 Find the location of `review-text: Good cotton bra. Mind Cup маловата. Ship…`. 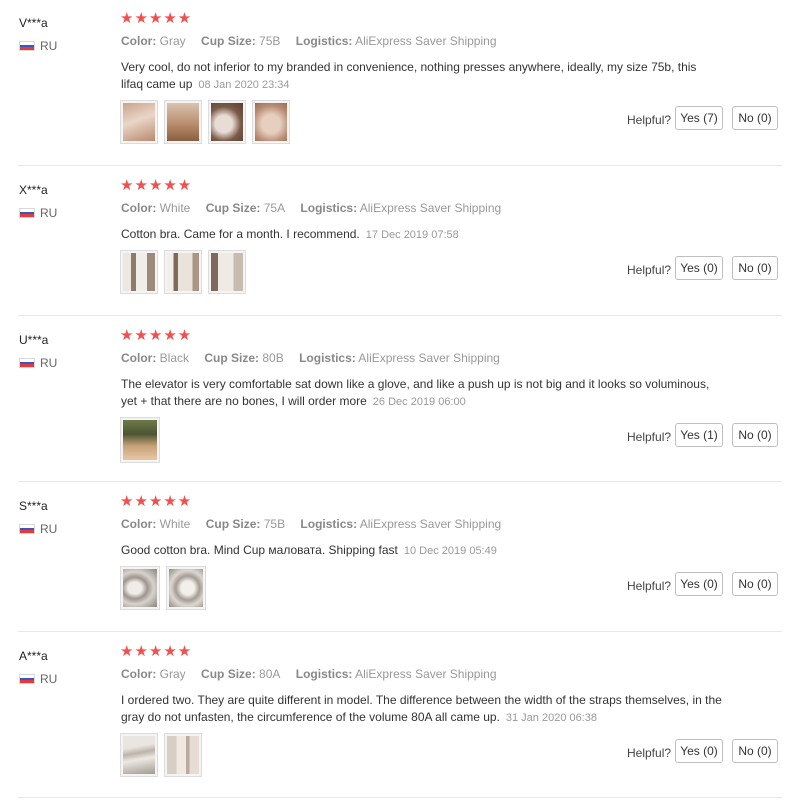

review-text: Good cotton bra. Mind Cup маловата. Ship… is located at coordinates (421, 551).